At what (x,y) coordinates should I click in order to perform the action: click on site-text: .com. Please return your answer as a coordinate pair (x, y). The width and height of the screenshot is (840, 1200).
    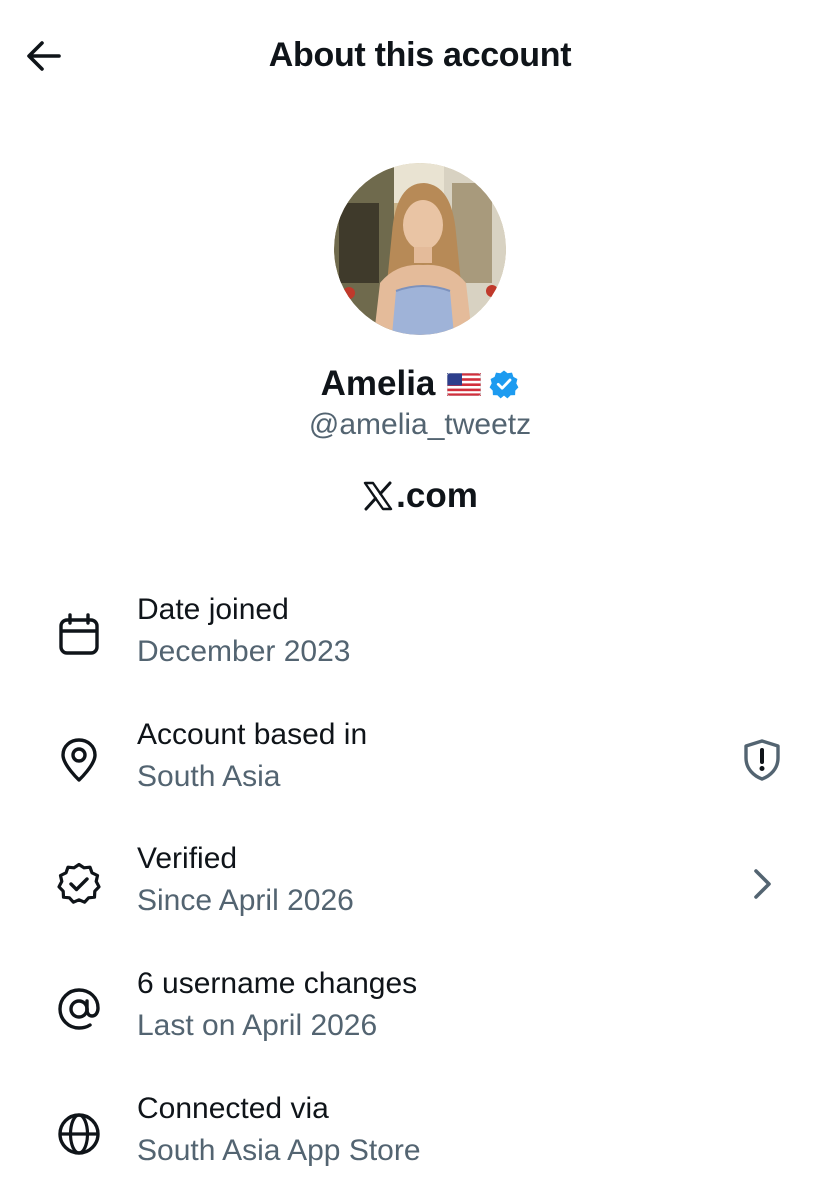
    Looking at the image, I should click on (437, 495).